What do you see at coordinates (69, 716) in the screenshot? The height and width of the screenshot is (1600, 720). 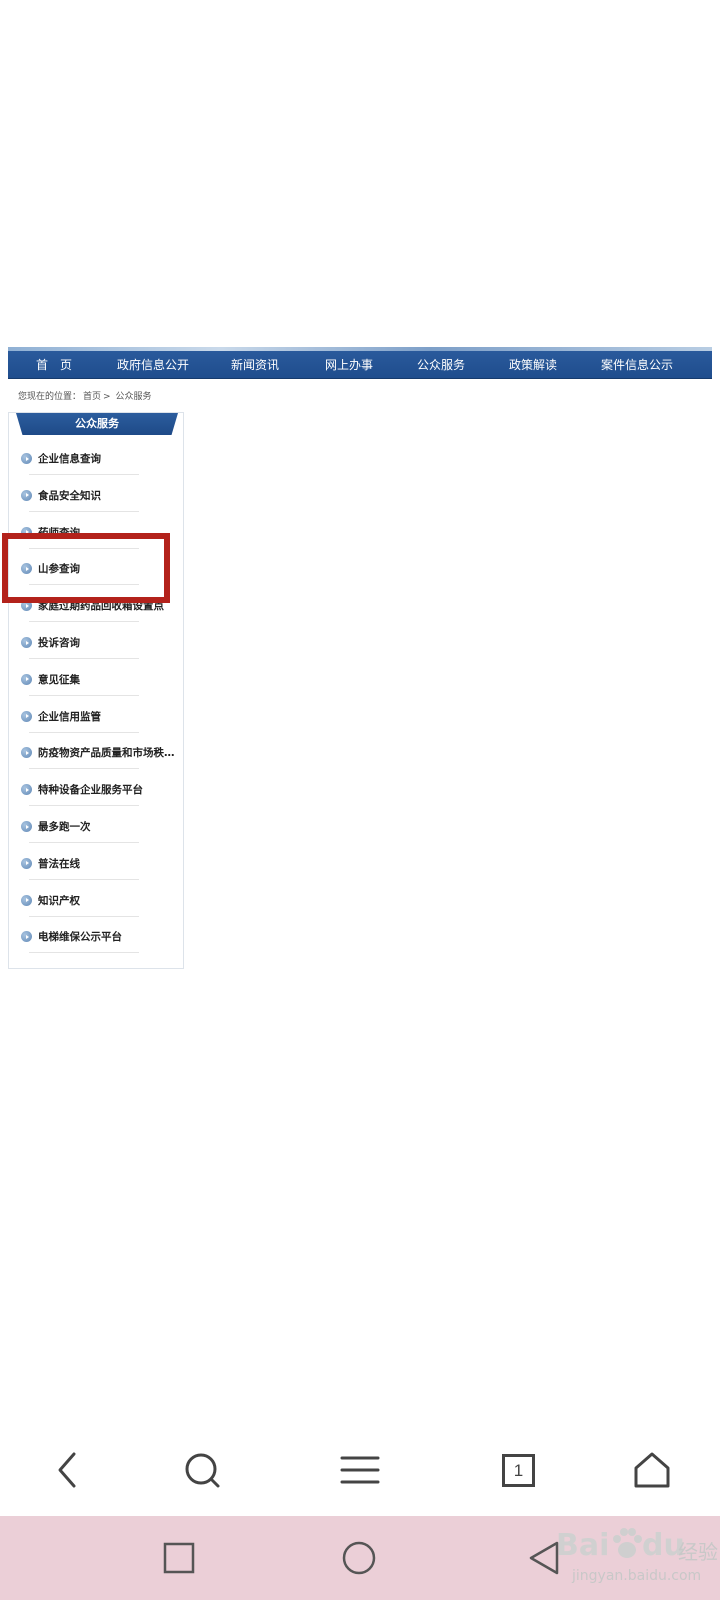 I see `sidebar-item-label: 企业信用监管` at bounding box center [69, 716].